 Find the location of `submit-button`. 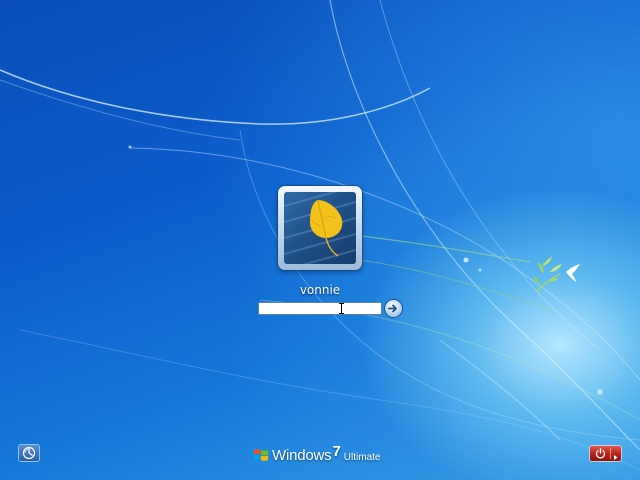

submit-button is located at coordinates (393, 308).